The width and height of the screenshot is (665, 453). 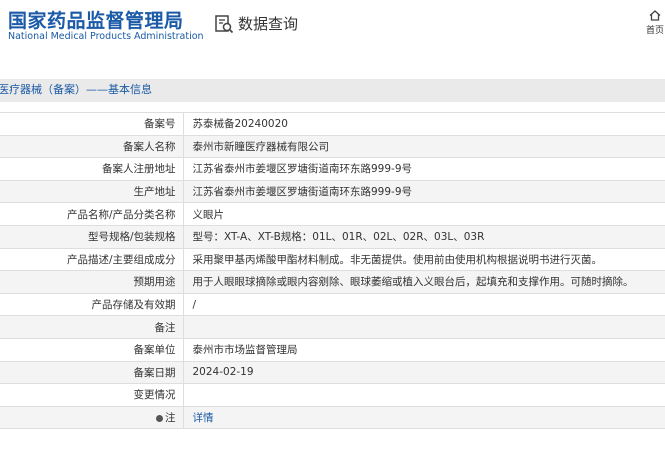 I want to click on home-label: 首页, so click(x=654, y=31).